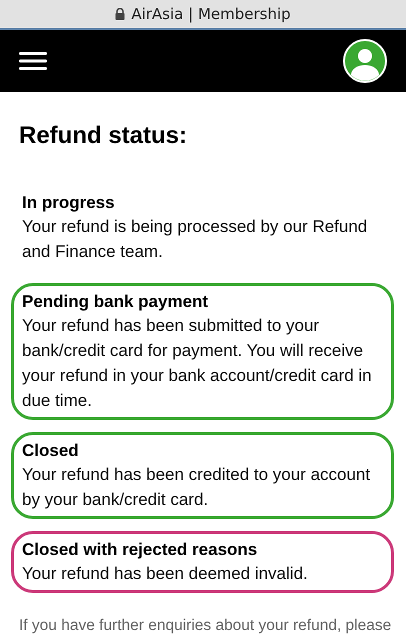 The width and height of the screenshot is (406, 640). Describe the element at coordinates (197, 363) in the screenshot. I see `status-description: Your refund has been submitted to your bank/credit card for payment. You will receive your refund in your bank account/credit card in due time.` at that location.